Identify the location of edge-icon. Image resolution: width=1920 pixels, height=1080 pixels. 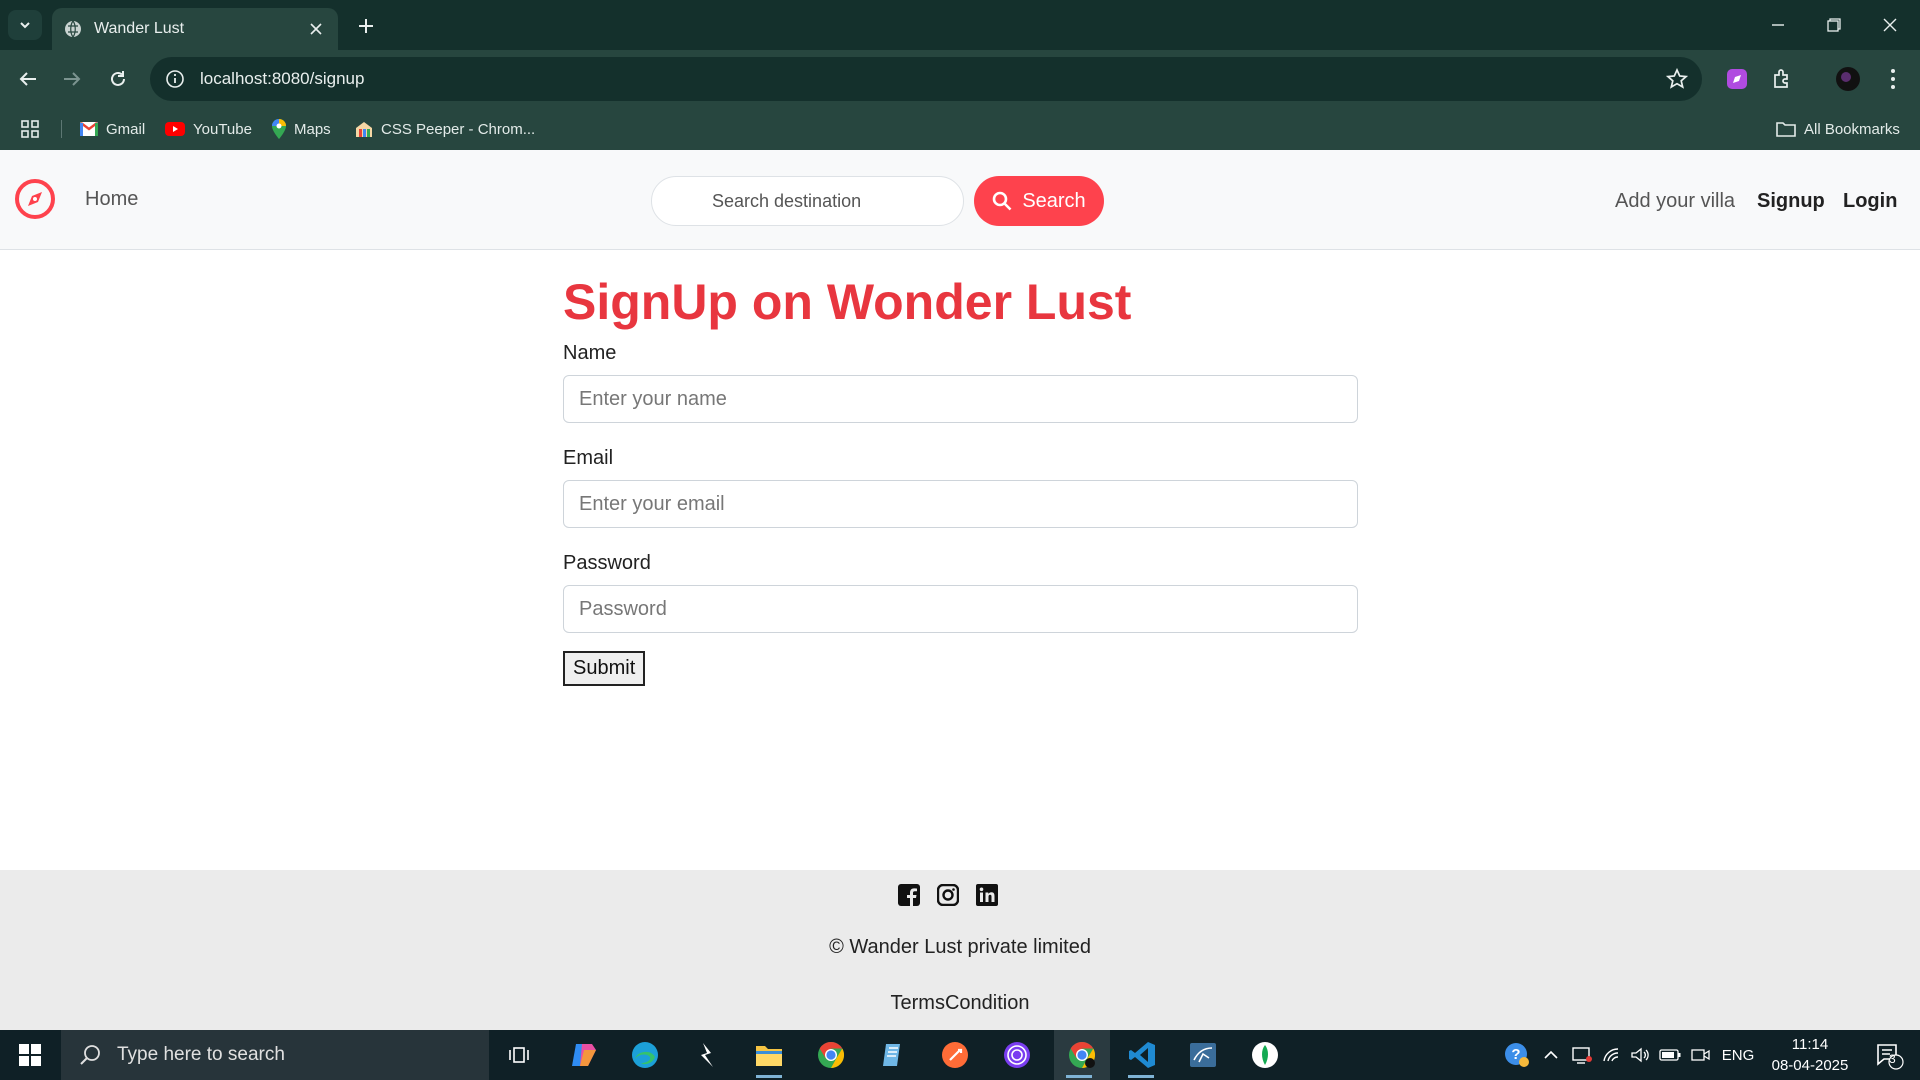
(645, 1055).